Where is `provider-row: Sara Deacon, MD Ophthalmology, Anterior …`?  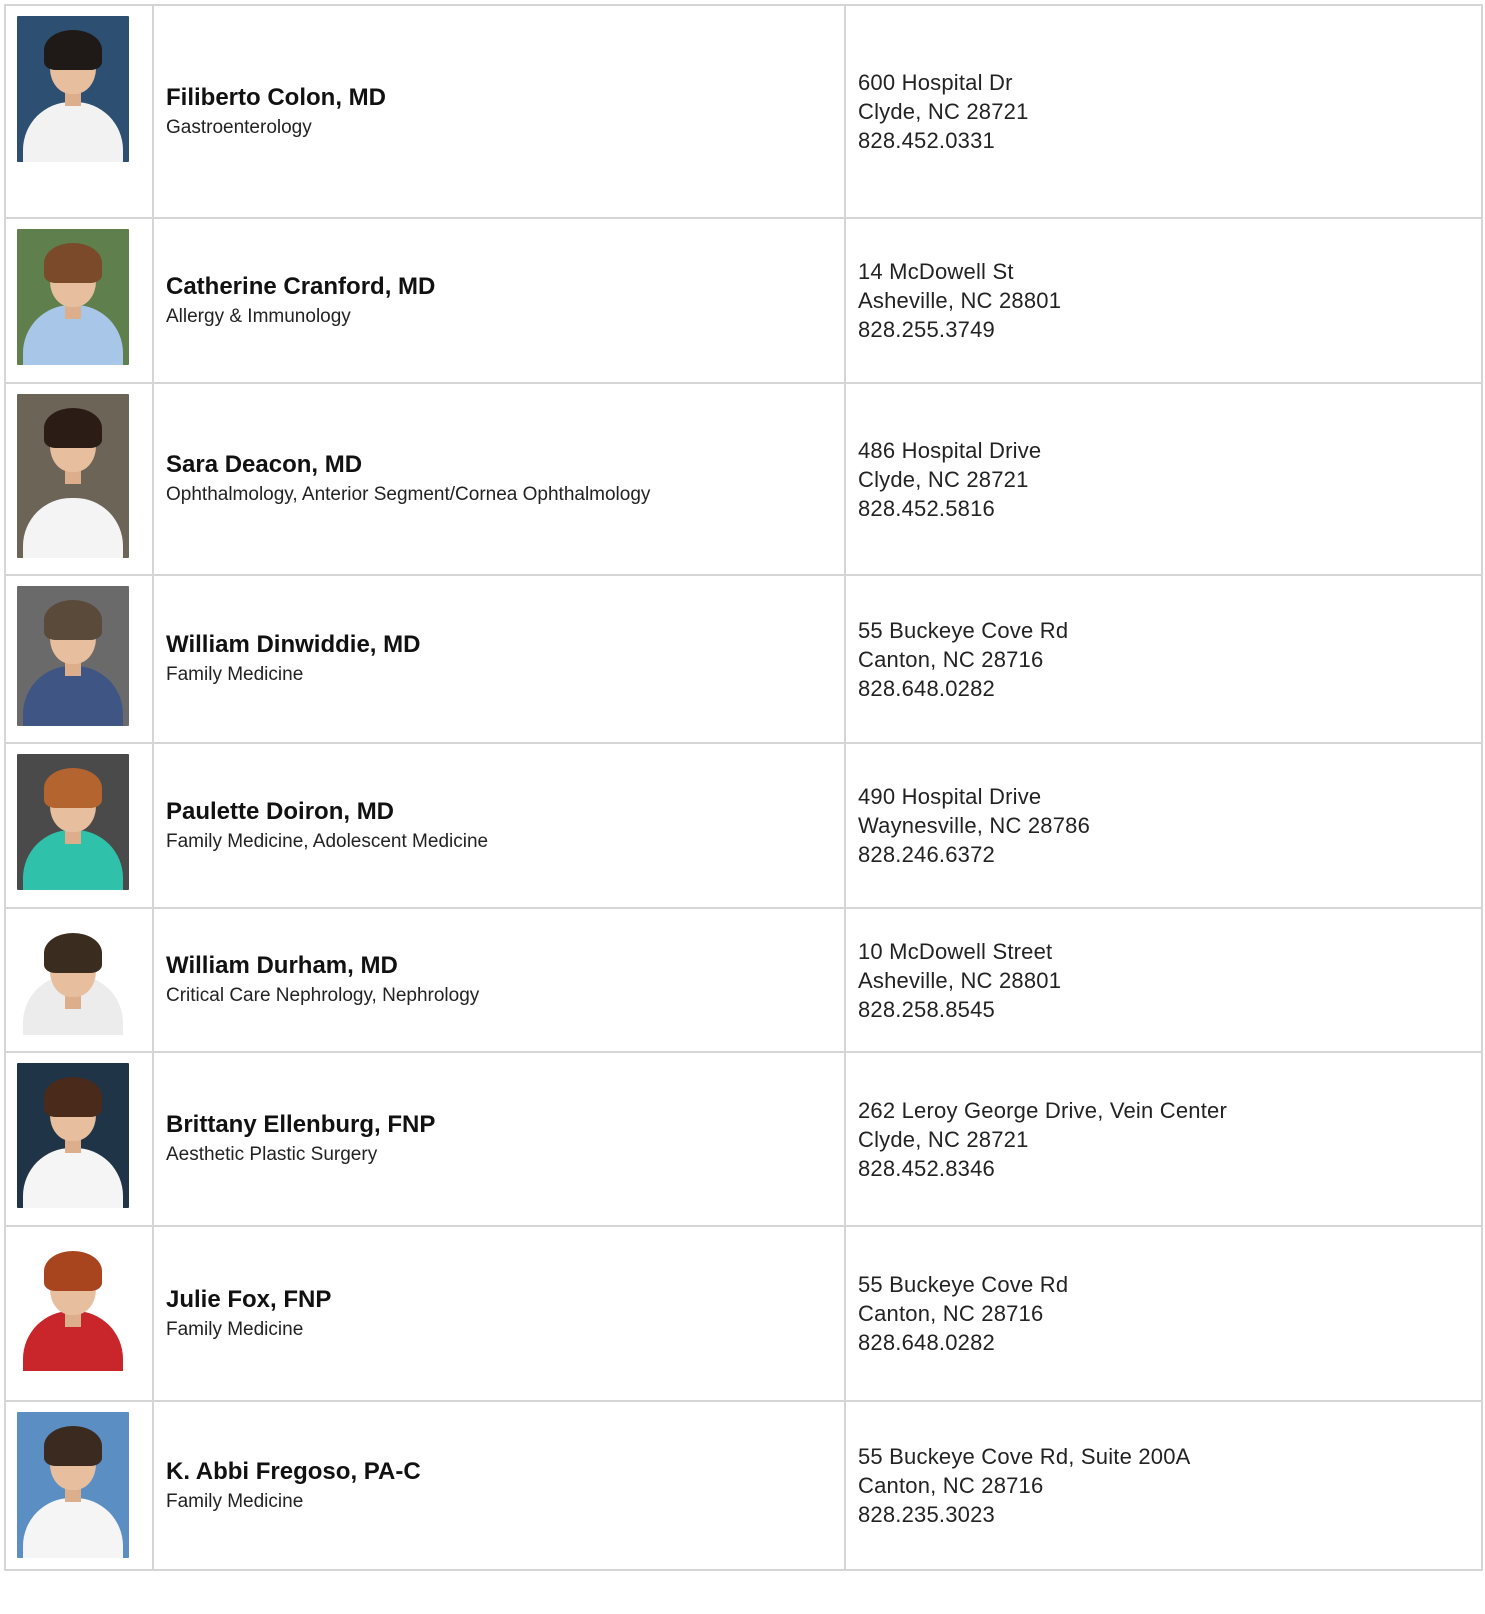
provider-row: Sara Deacon, MD Ophthalmology, Anterior … is located at coordinates (743, 479).